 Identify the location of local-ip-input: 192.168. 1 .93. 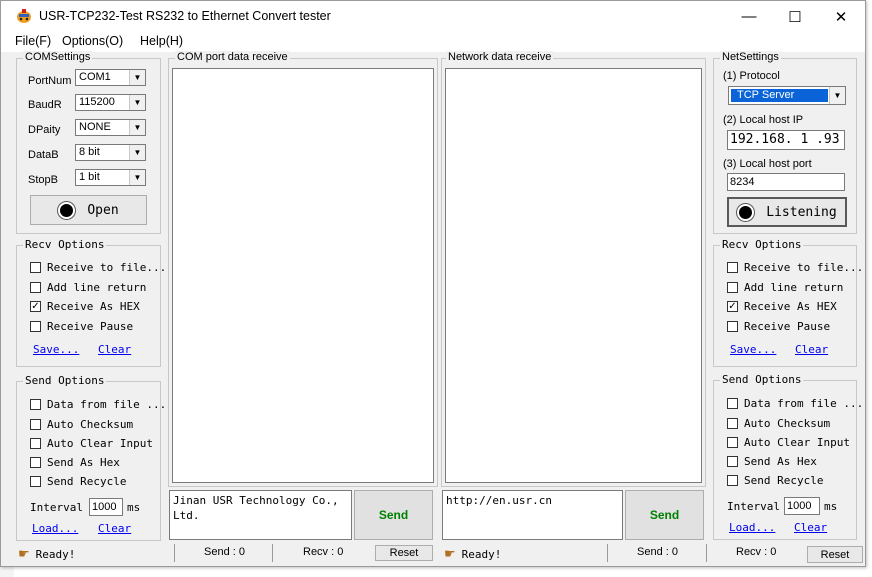
(786, 140).